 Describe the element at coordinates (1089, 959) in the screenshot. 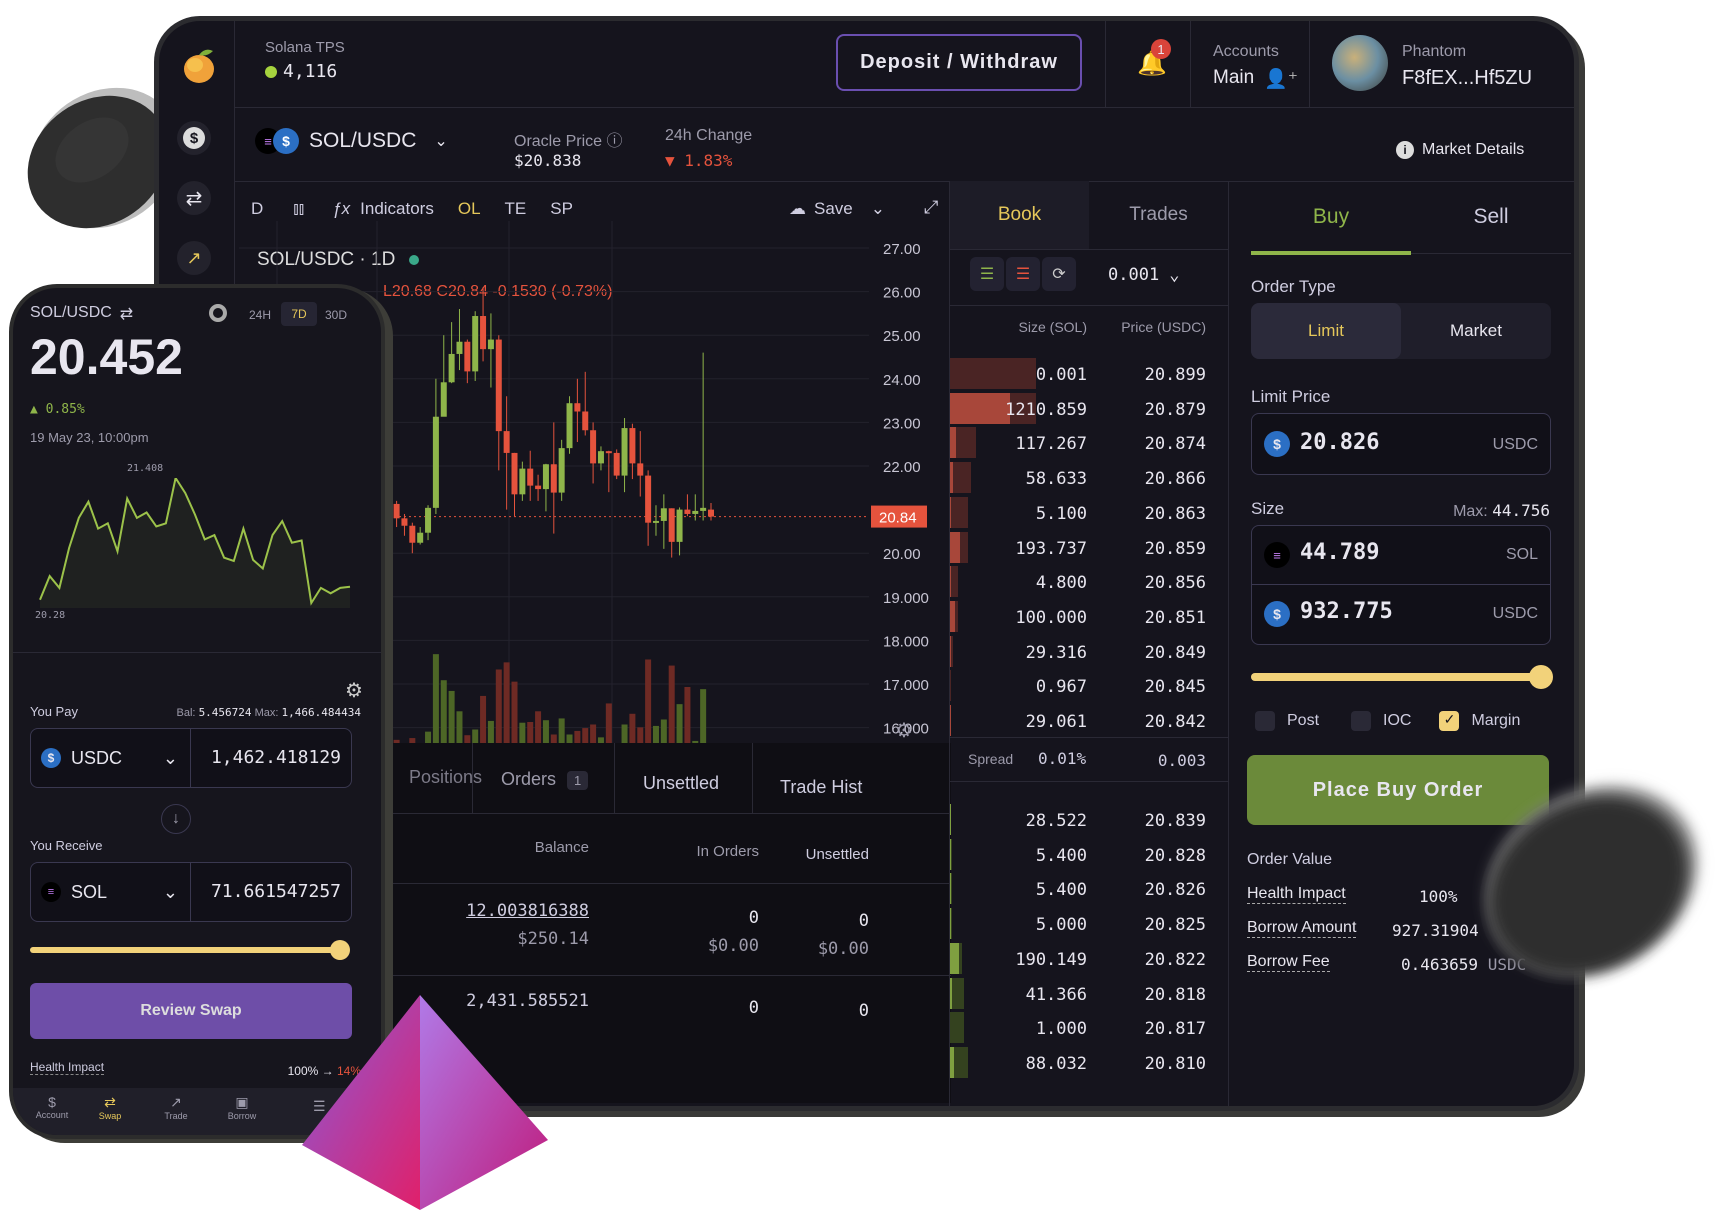

I see `bid-row: 190.149 20.822` at that location.